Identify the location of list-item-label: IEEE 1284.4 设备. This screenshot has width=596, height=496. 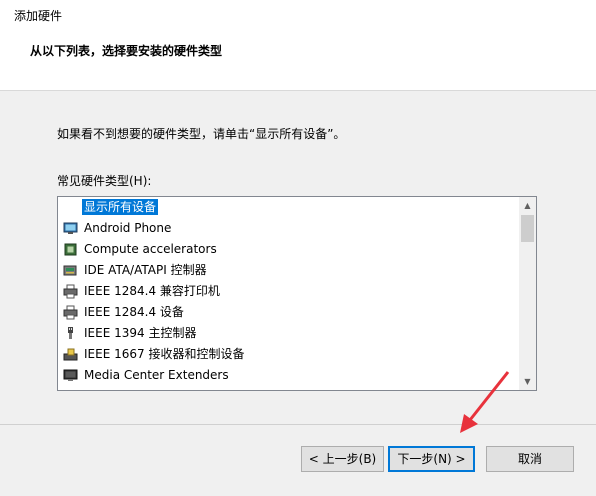
(134, 312).